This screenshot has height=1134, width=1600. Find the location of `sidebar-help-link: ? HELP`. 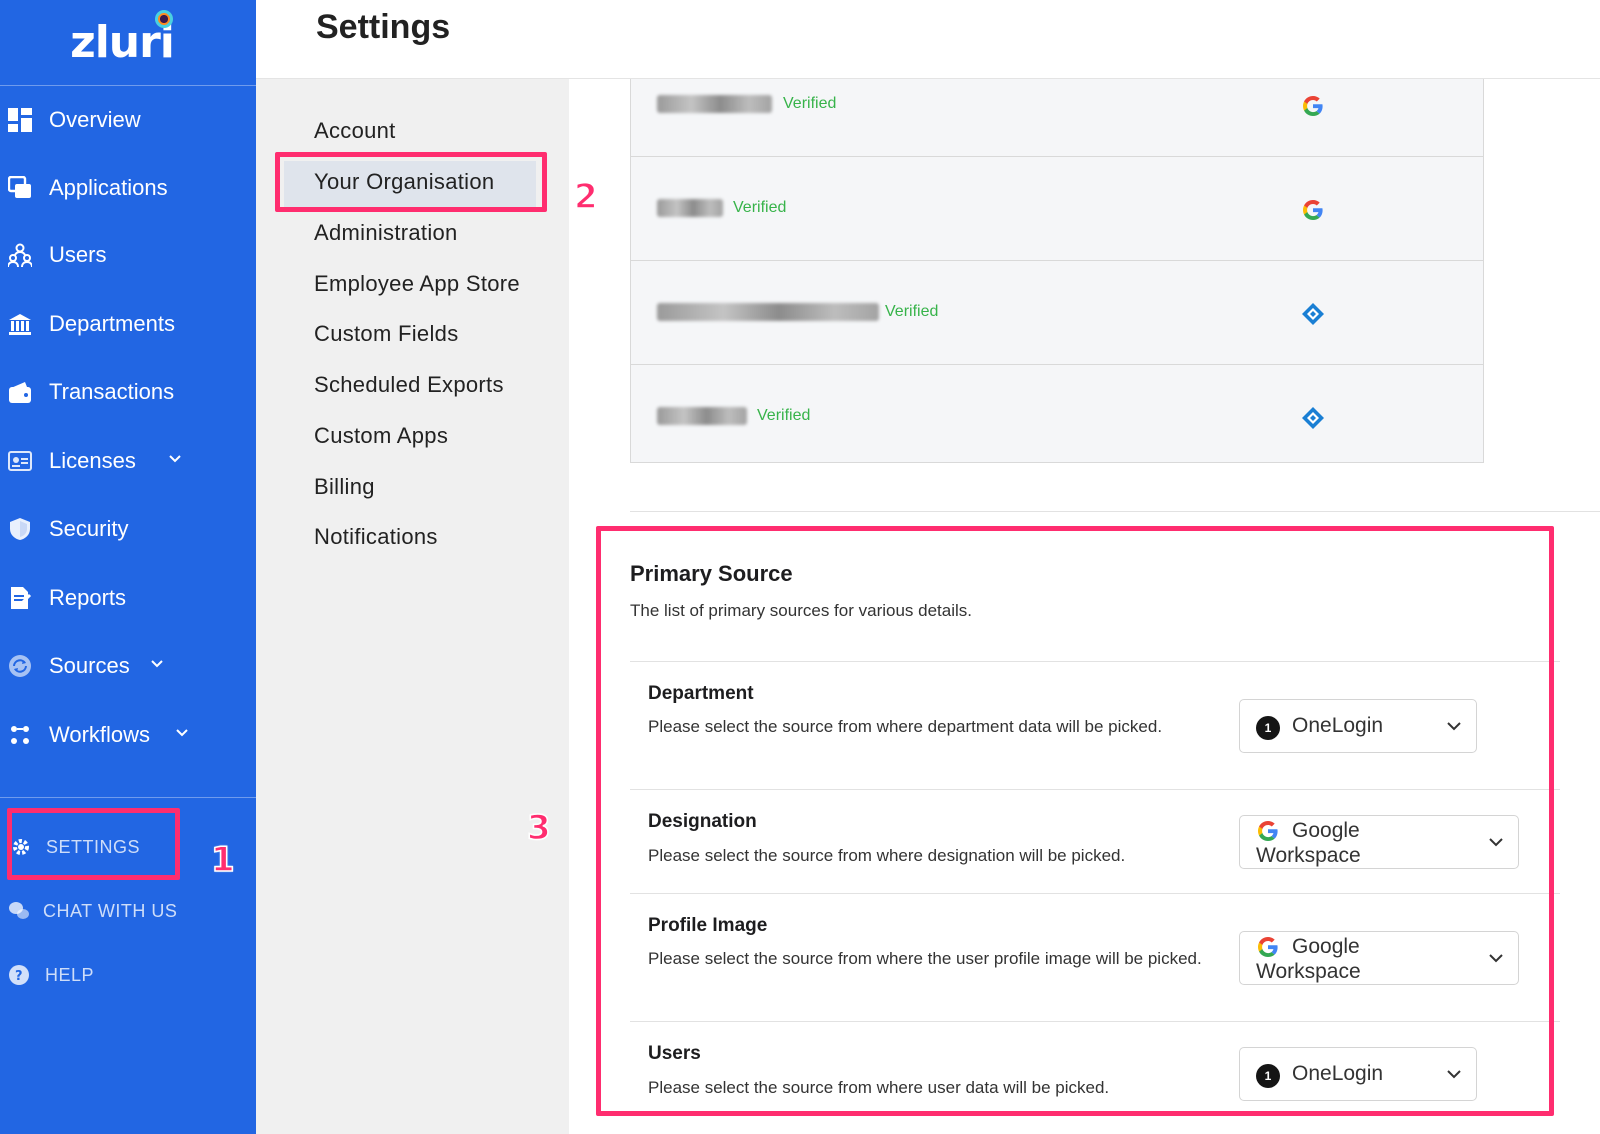

sidebar-help-link: ? HELP is located at coordinates (128, 975).